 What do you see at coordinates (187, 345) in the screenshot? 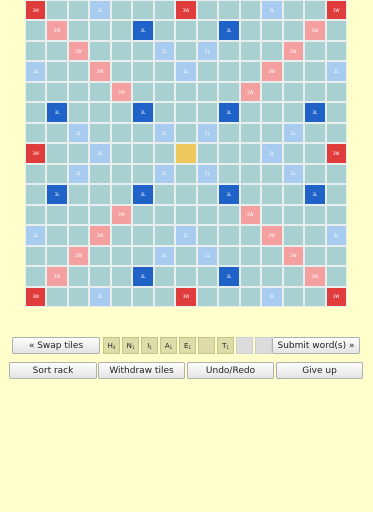
I see `rack-tile: E1` at bounding box center [187, 345].